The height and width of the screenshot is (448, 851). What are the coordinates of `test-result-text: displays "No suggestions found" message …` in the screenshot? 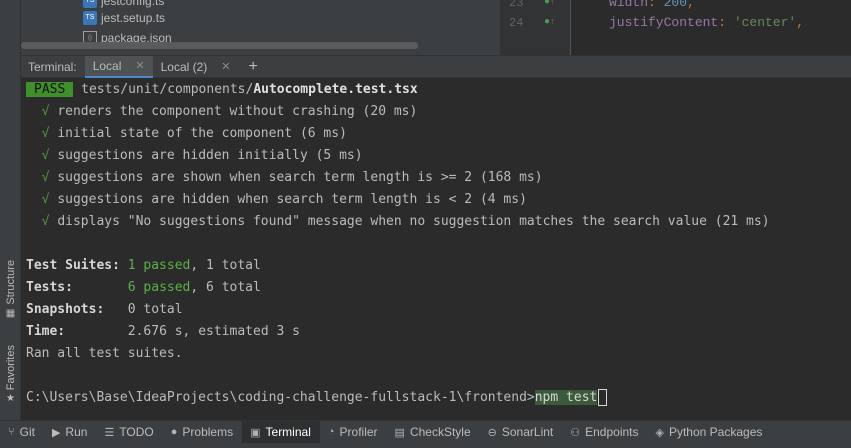 It's located at (413, 221).